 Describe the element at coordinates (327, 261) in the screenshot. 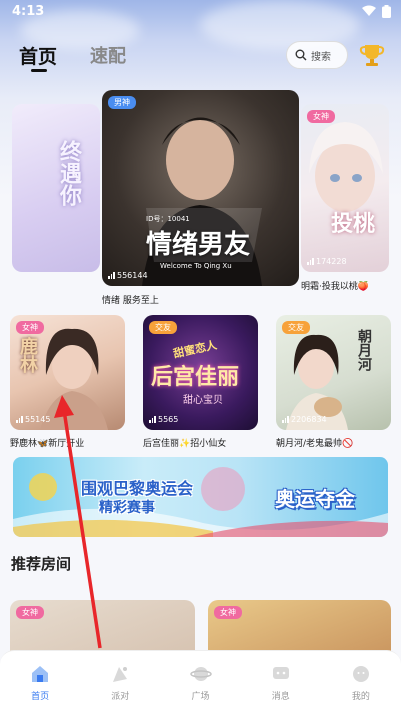

I see `online-count: 174228` at that location.